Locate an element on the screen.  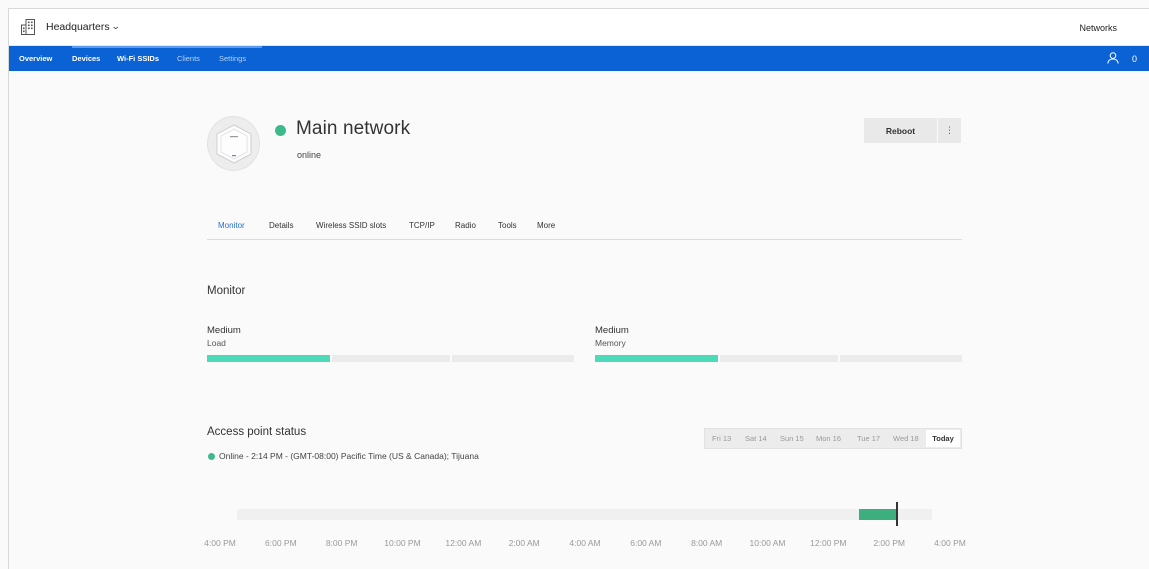
tab-wireless-ssid-slots: Wireless SSID slots is located at coordinates (351, 225).